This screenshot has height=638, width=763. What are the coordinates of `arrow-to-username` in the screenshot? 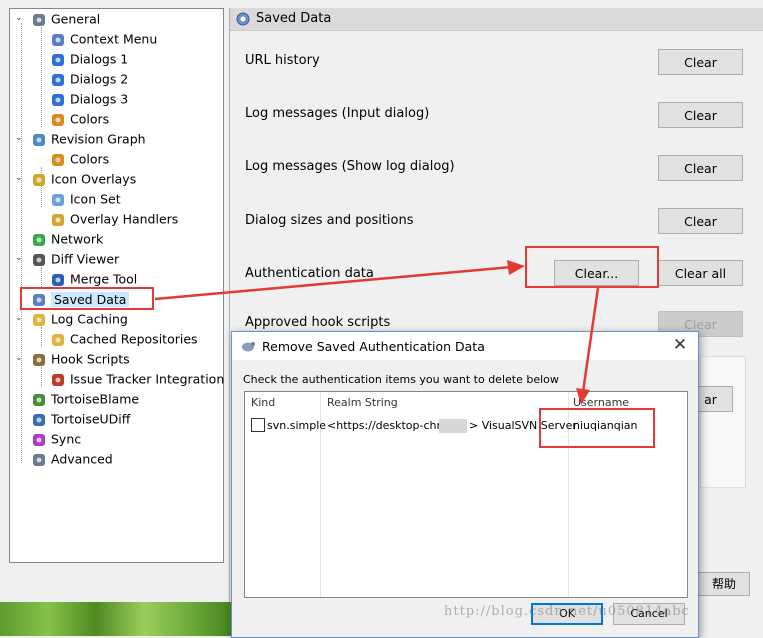 It's located at (590, 340).